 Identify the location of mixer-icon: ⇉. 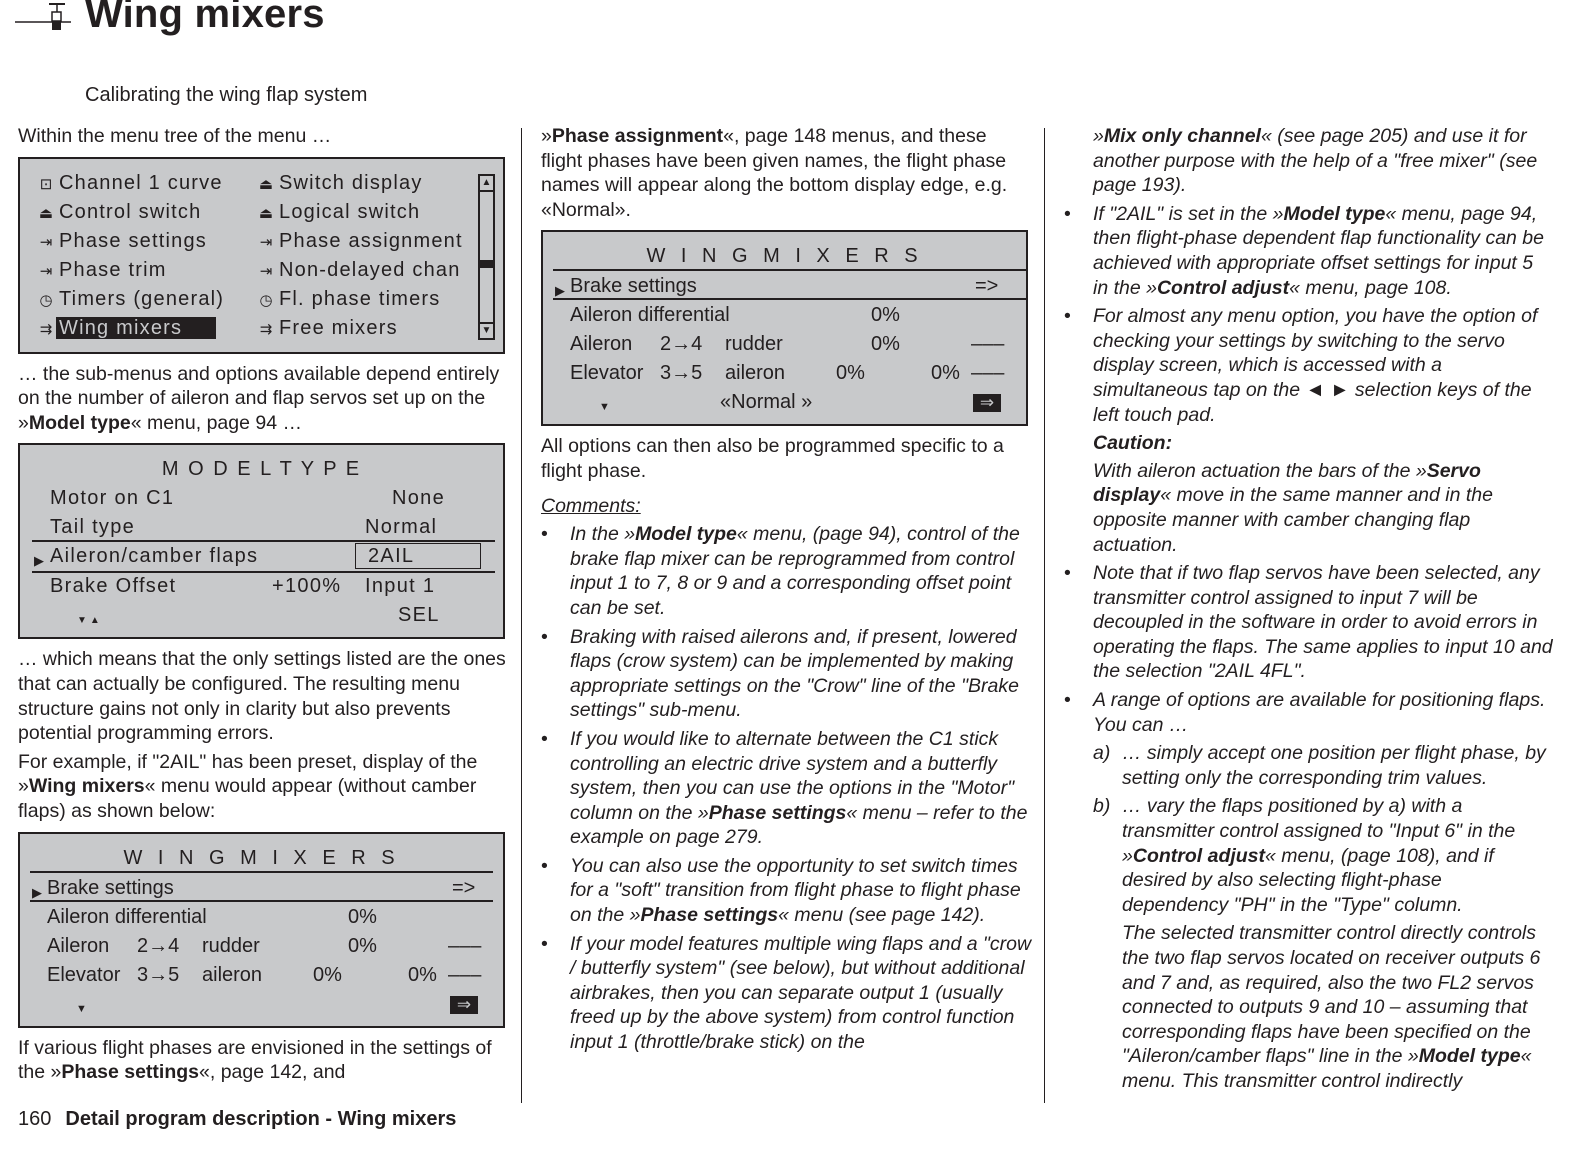
(266, 329).